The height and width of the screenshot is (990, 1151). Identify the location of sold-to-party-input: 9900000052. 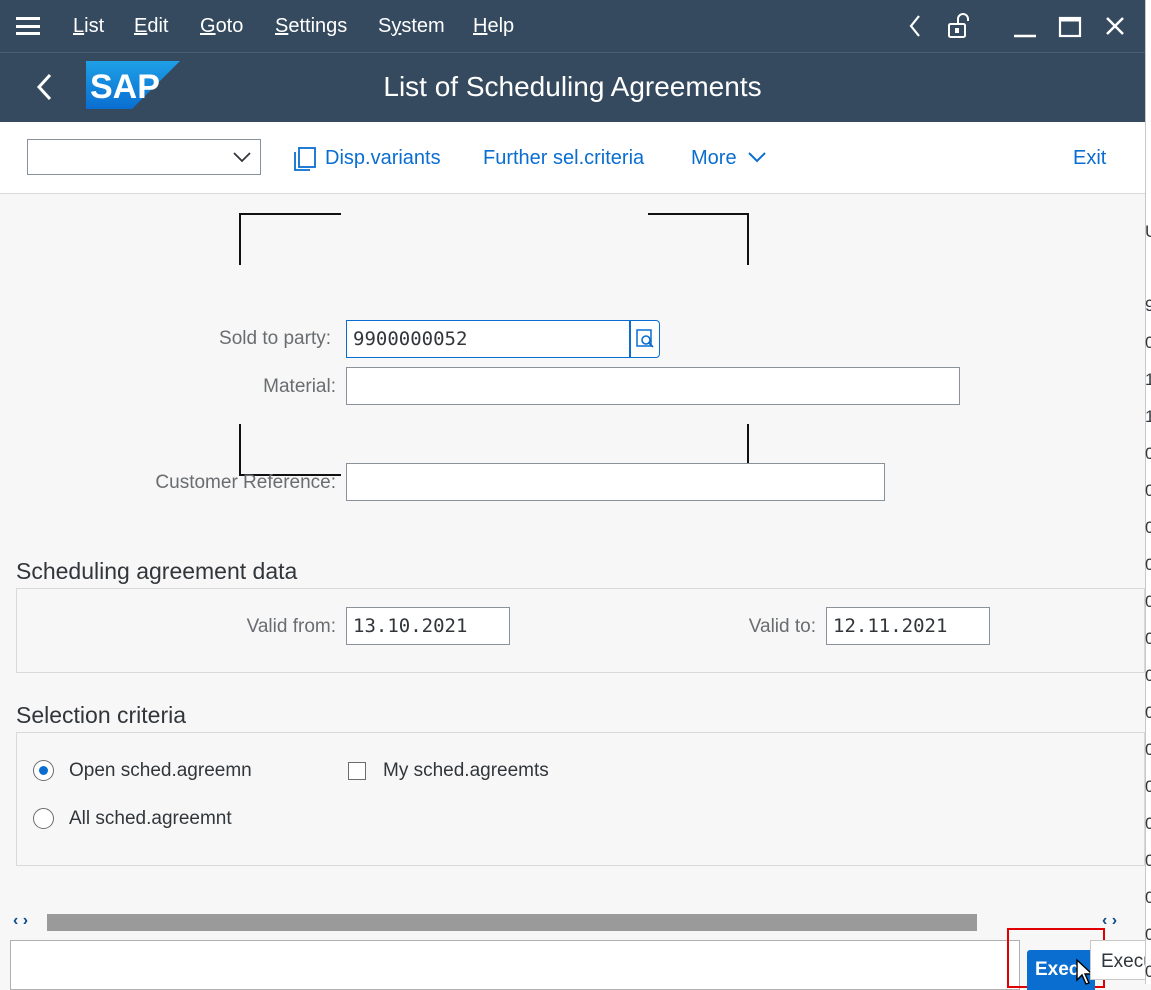
(488, 339).